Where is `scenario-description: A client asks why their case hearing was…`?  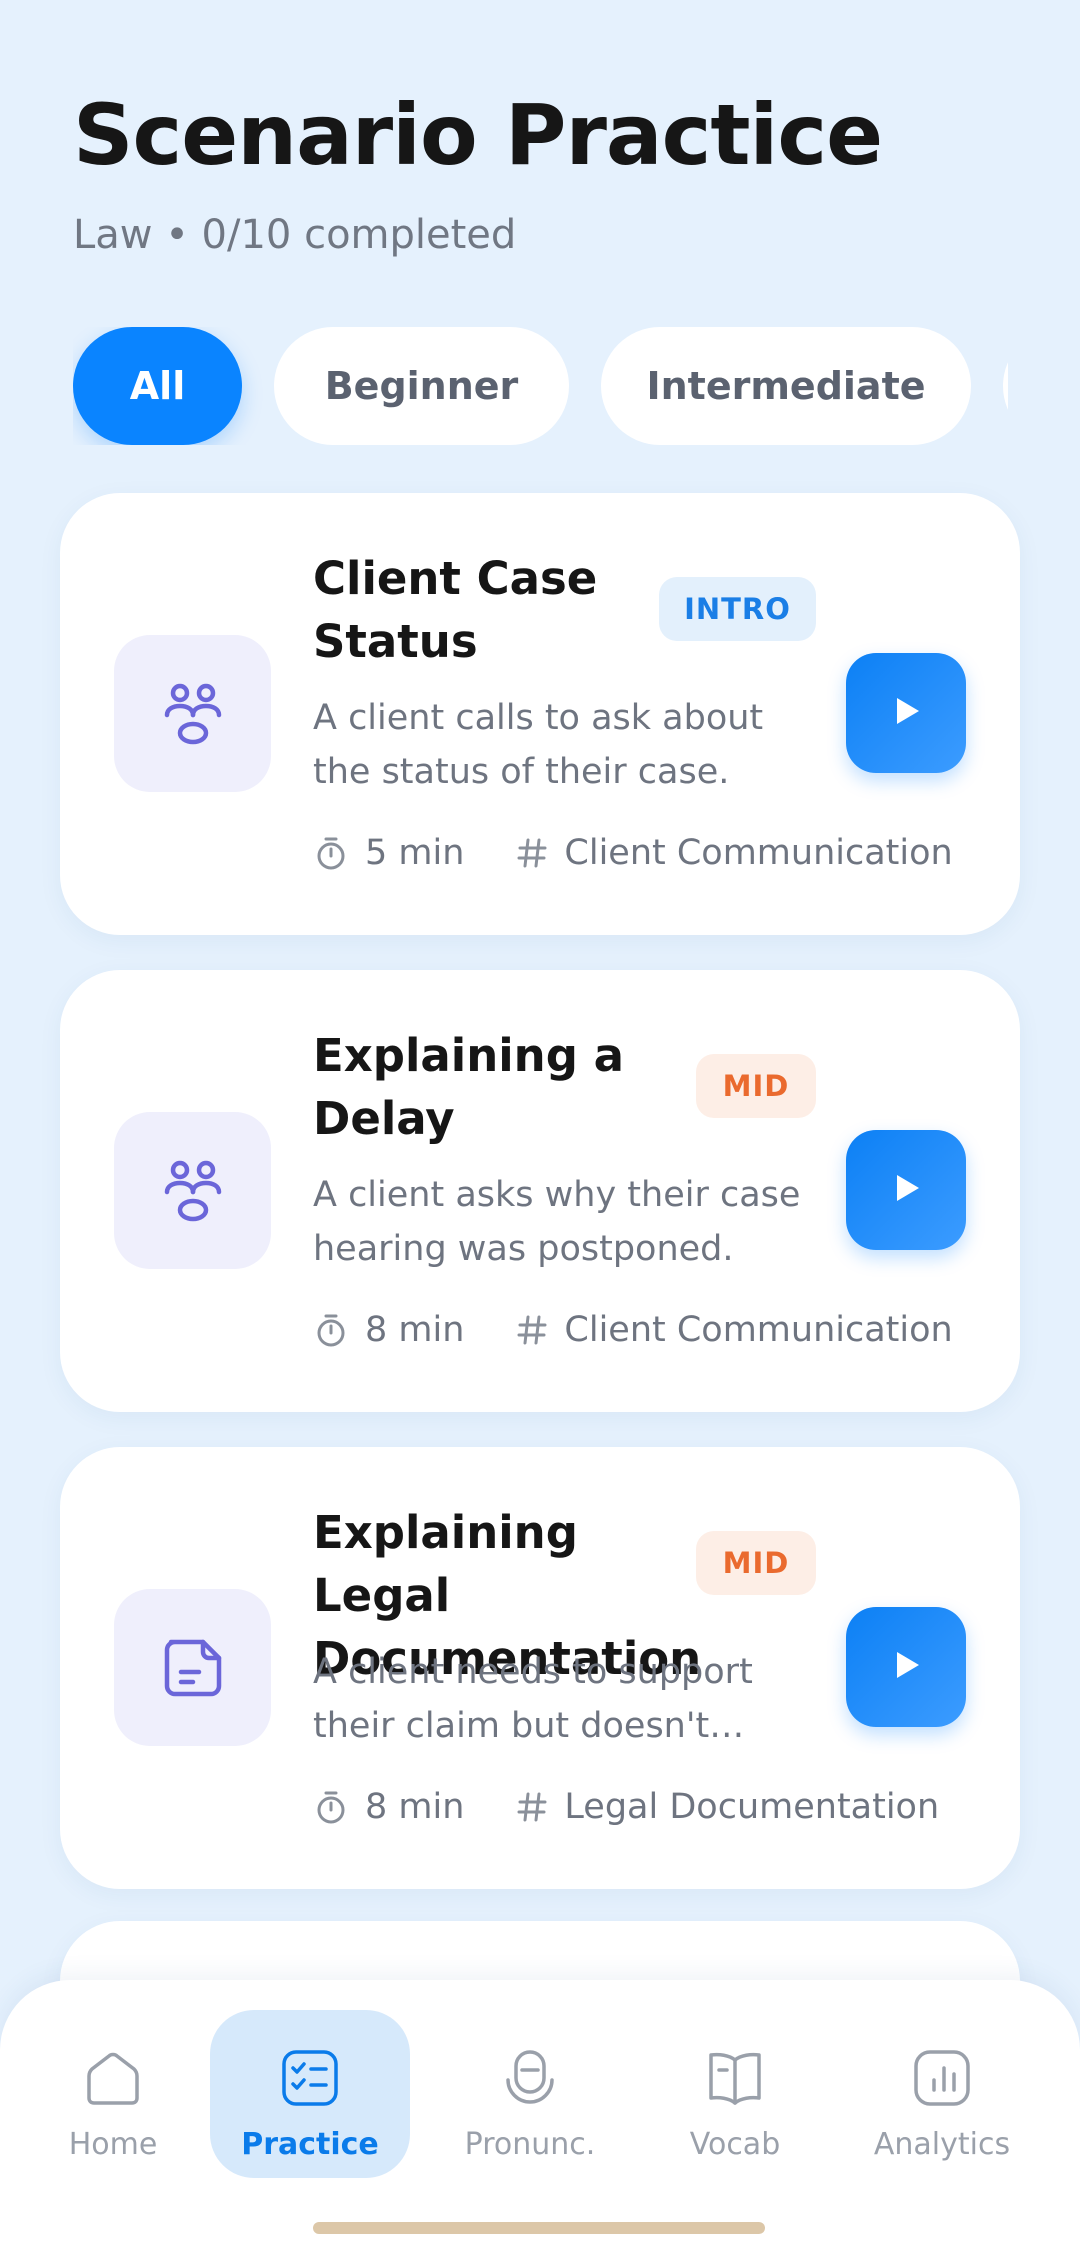 scenario-description: A client asks why their case hearing was… is located at coordinates (557, 1222).